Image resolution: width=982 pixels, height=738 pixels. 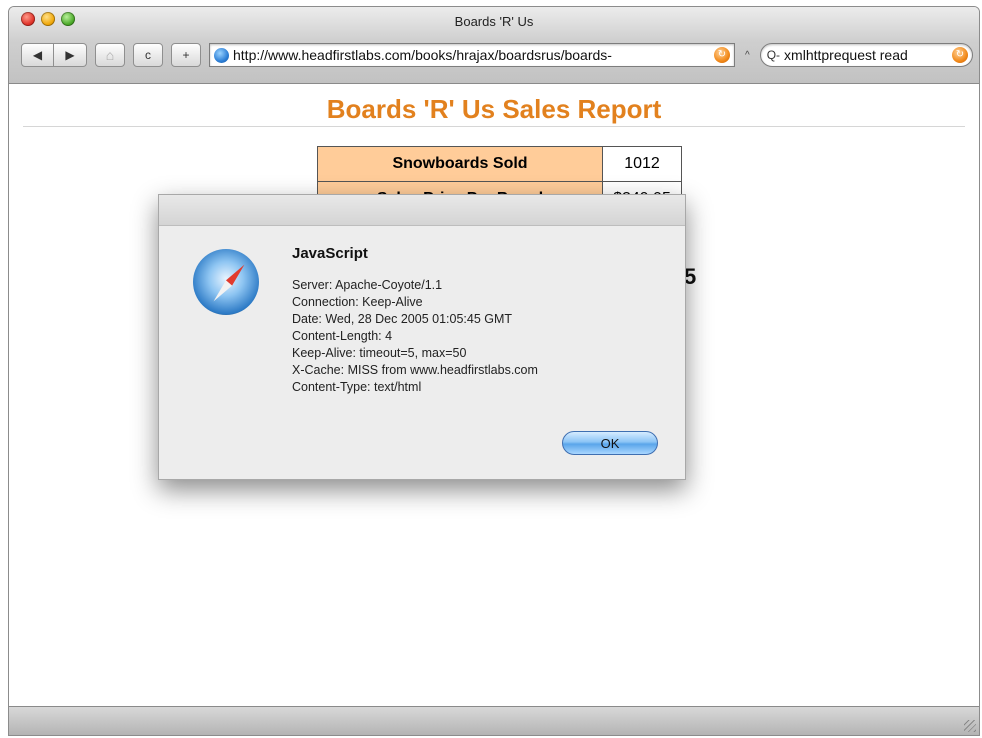 I want to click on header-line: Connection: Keep-Alive, so click(x=357, y=302).